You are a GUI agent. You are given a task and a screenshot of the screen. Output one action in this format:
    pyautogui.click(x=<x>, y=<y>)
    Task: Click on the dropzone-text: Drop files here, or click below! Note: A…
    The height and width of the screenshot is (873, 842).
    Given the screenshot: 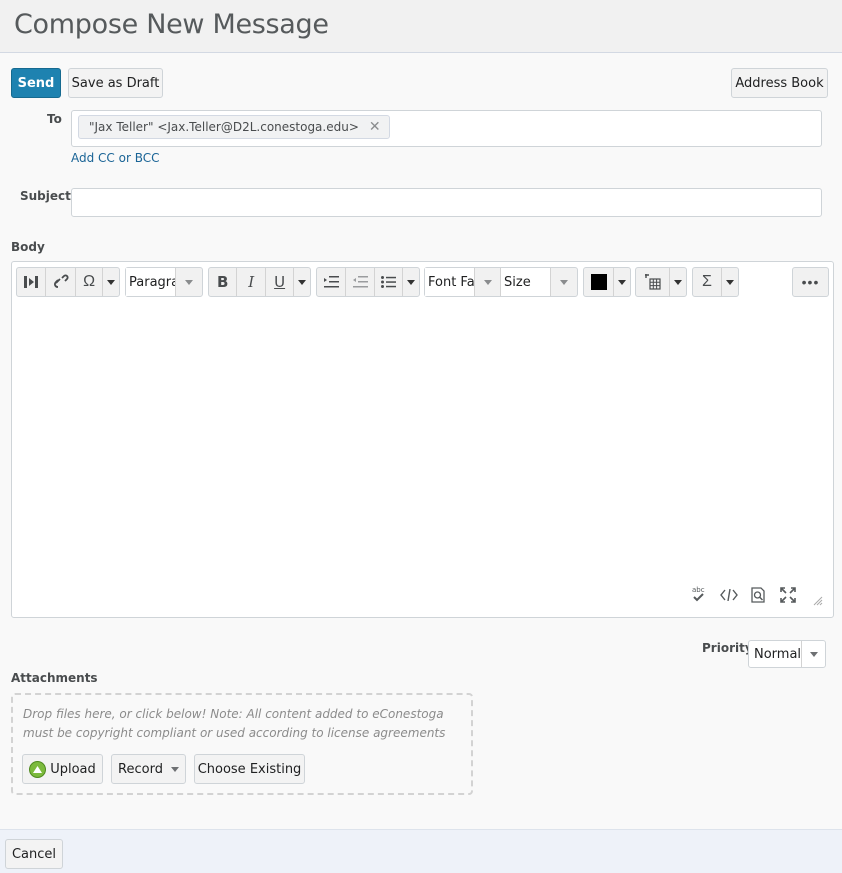 What is the action you would take?
    pyautogui.click(x=234, y=723)
    